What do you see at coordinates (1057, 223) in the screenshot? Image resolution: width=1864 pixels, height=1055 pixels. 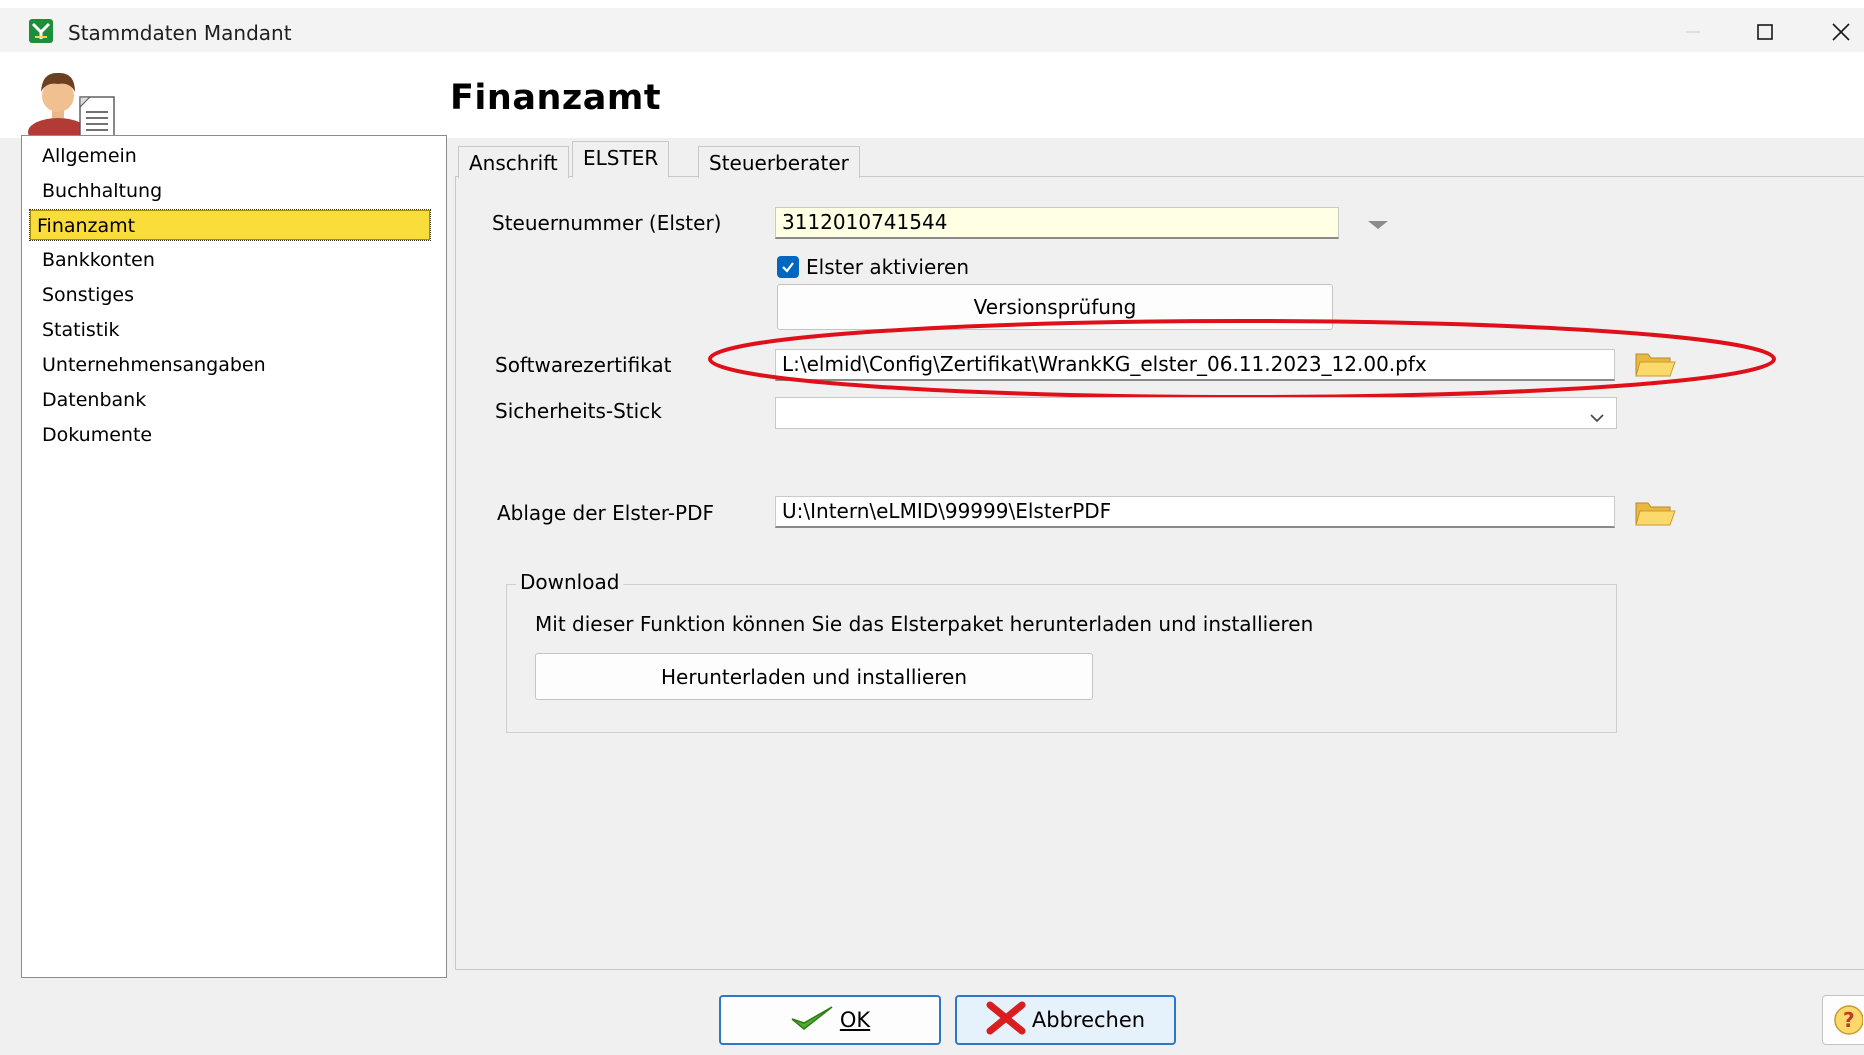 I see `steuernummer-input: 3112010741544` at bounding box center [1057, 223].